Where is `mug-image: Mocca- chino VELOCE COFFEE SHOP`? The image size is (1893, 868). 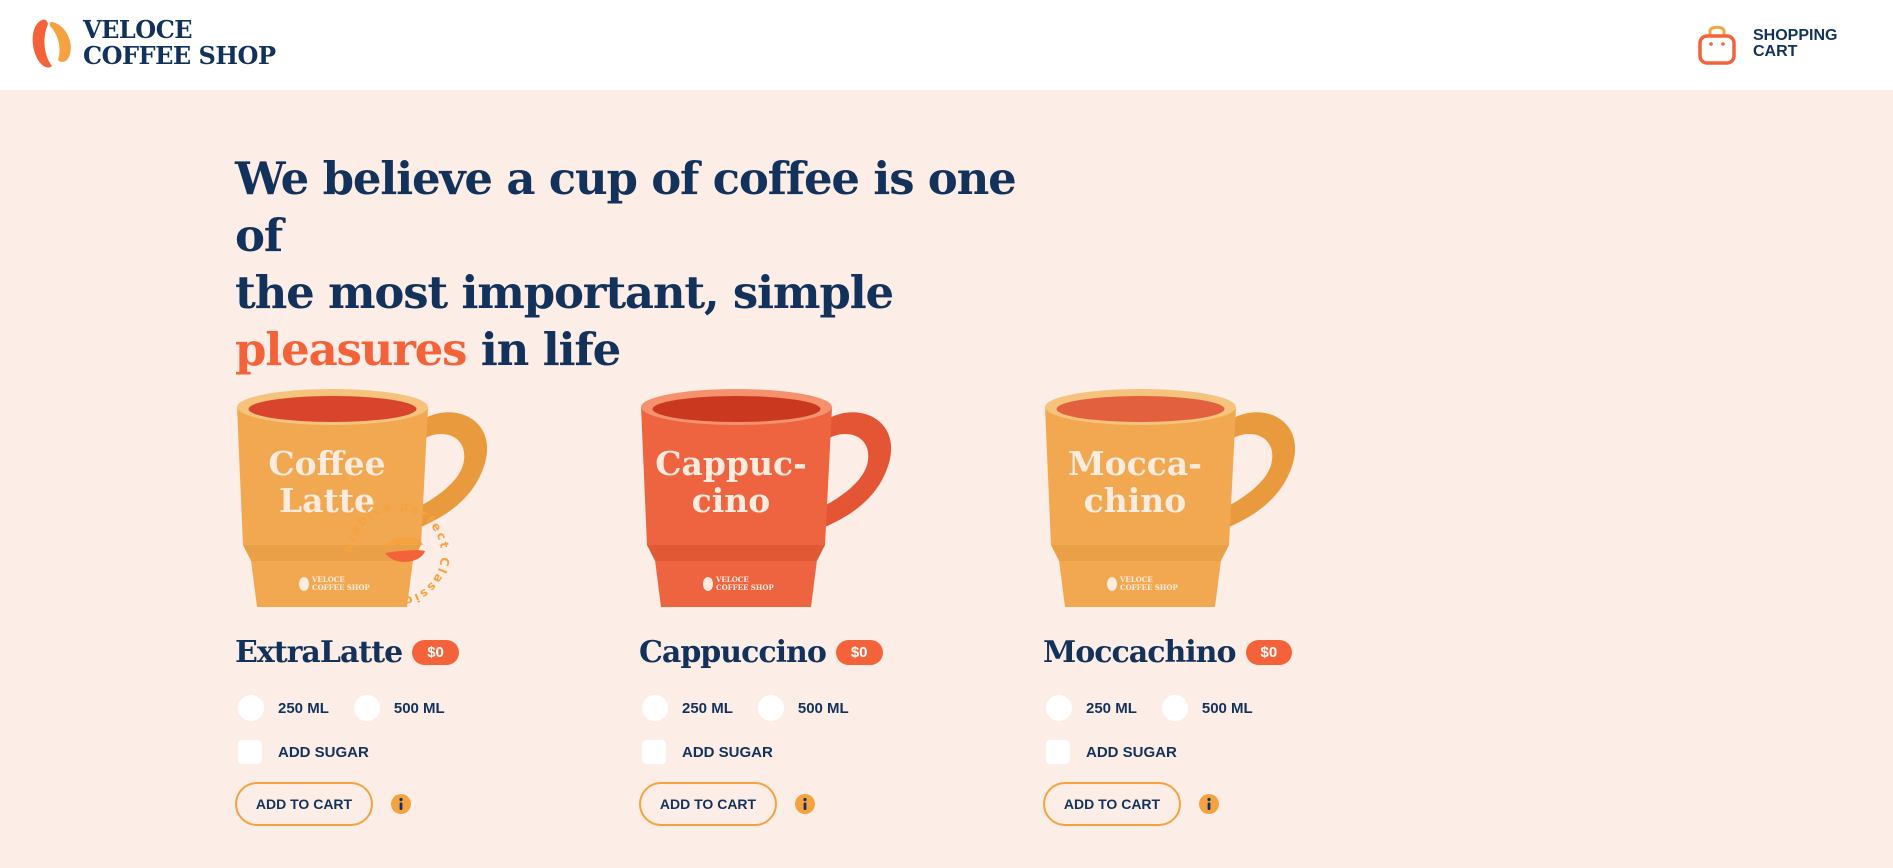
mug-image: Mocca- chino VELOCE COFFEE SHOP is located at coordinates (1170, 498).